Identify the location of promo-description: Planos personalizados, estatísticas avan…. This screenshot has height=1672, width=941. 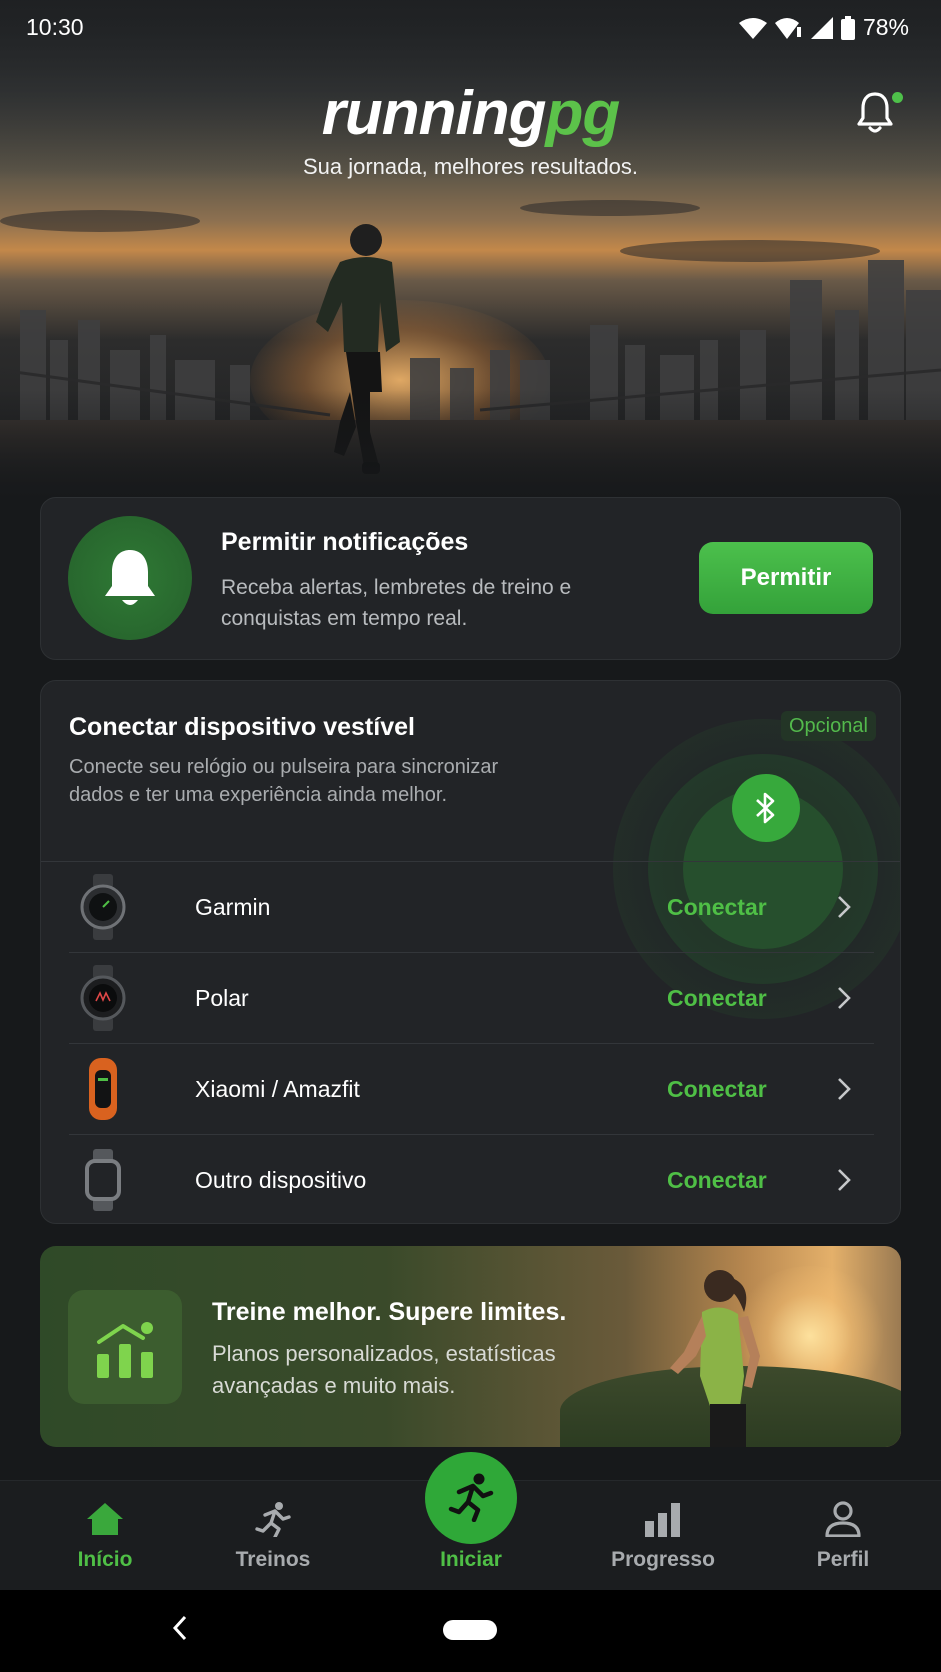
(384, 1369).